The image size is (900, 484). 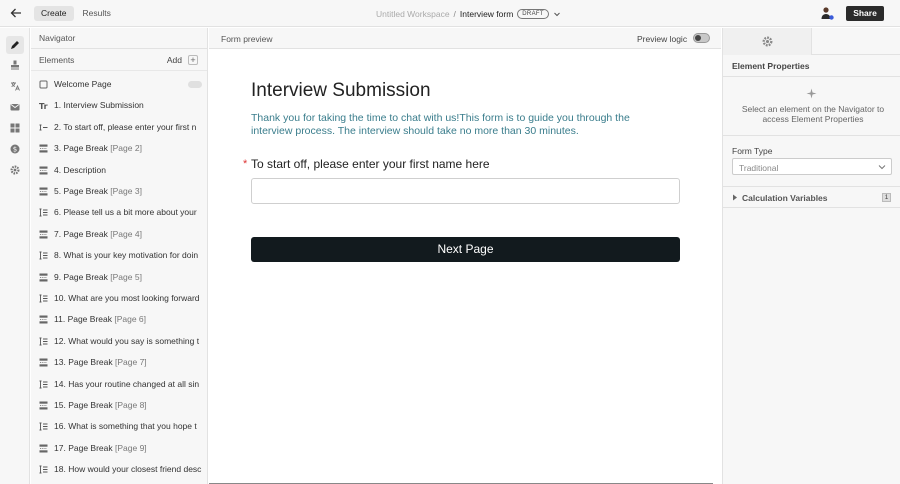 I want to click on list-item-number: 9., so click(x=58, y=276).